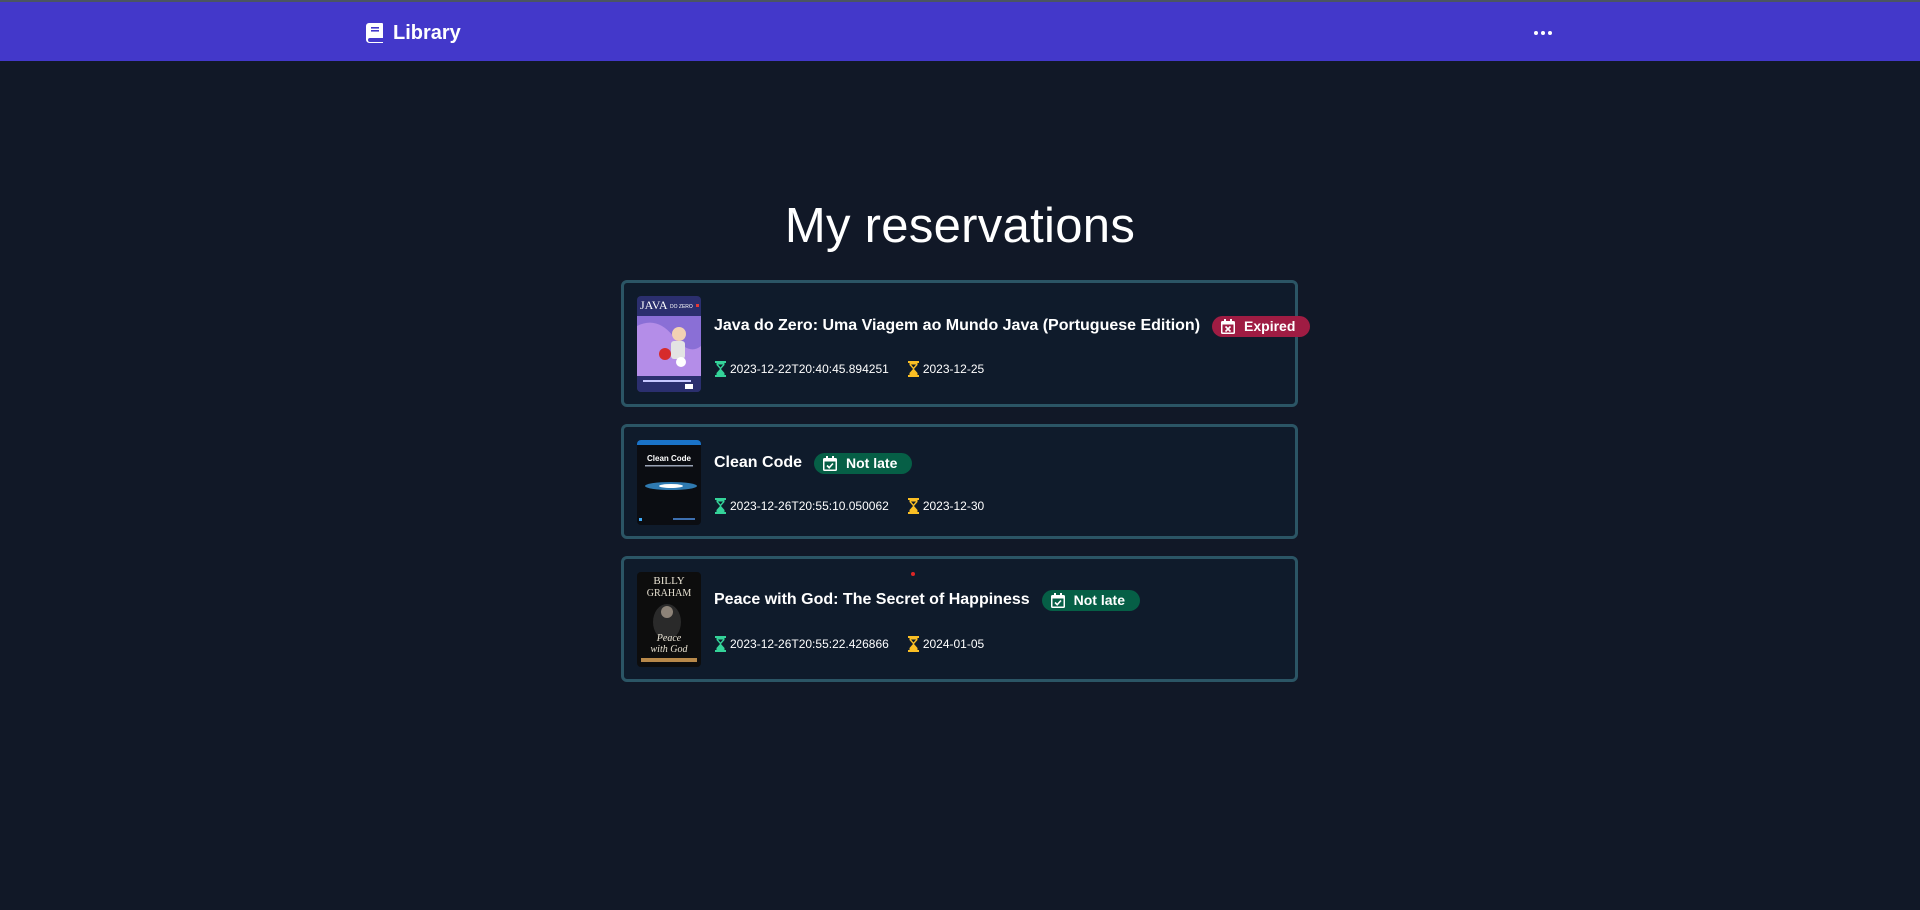 The height and width of the screenshot is (910, 1920). I want to click on due-date: 2023-12-30, so click(946, 506).